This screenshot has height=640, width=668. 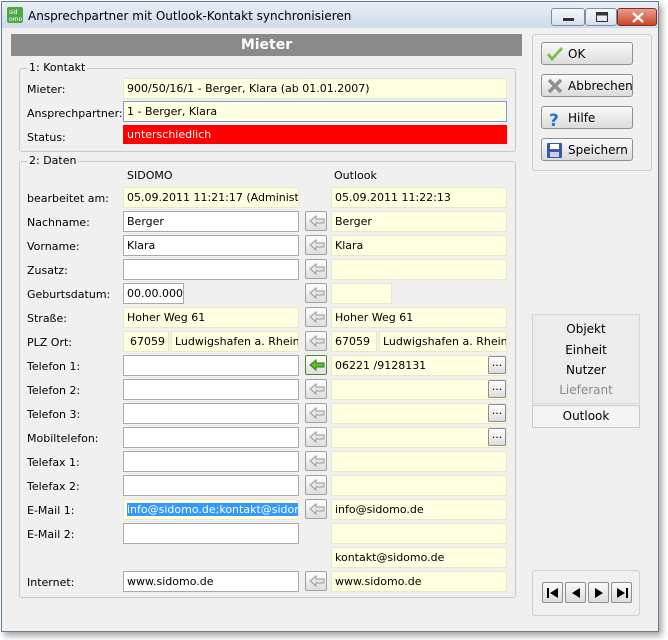 What do you see at coordinates (637, 17) in the screenshot?
I see `close-button` at bounding box center [637, 17].